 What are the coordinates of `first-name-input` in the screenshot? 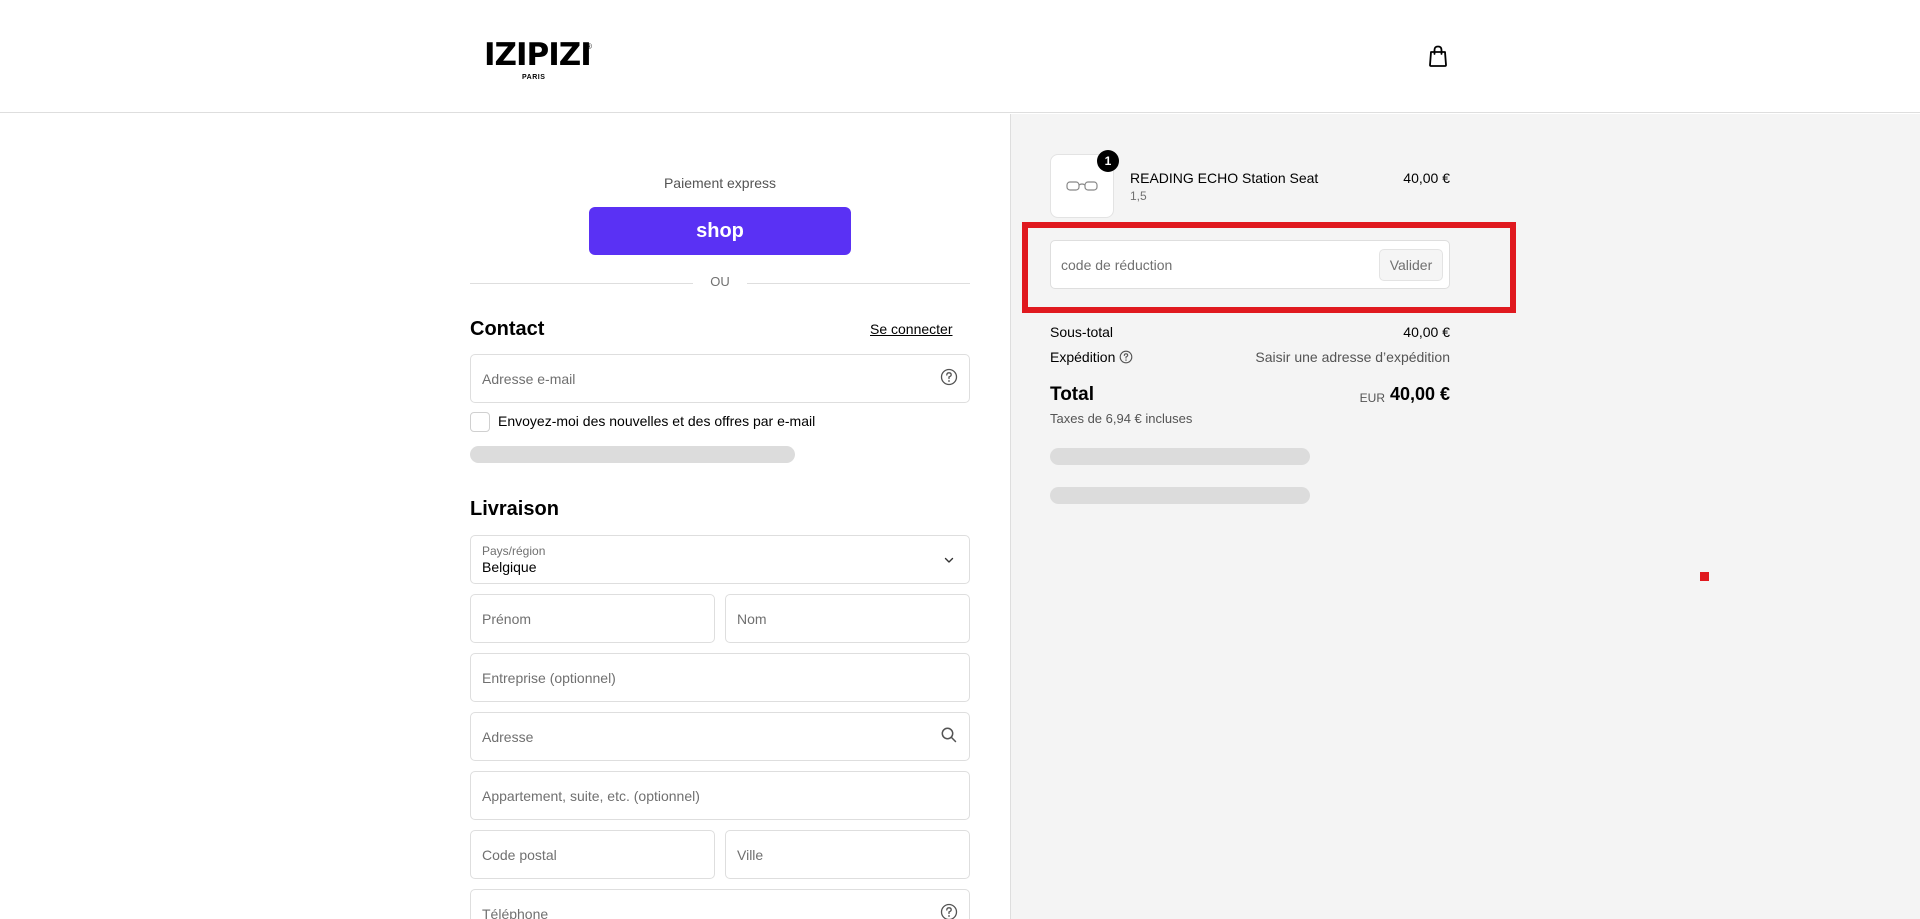 It's located at (592, 618).